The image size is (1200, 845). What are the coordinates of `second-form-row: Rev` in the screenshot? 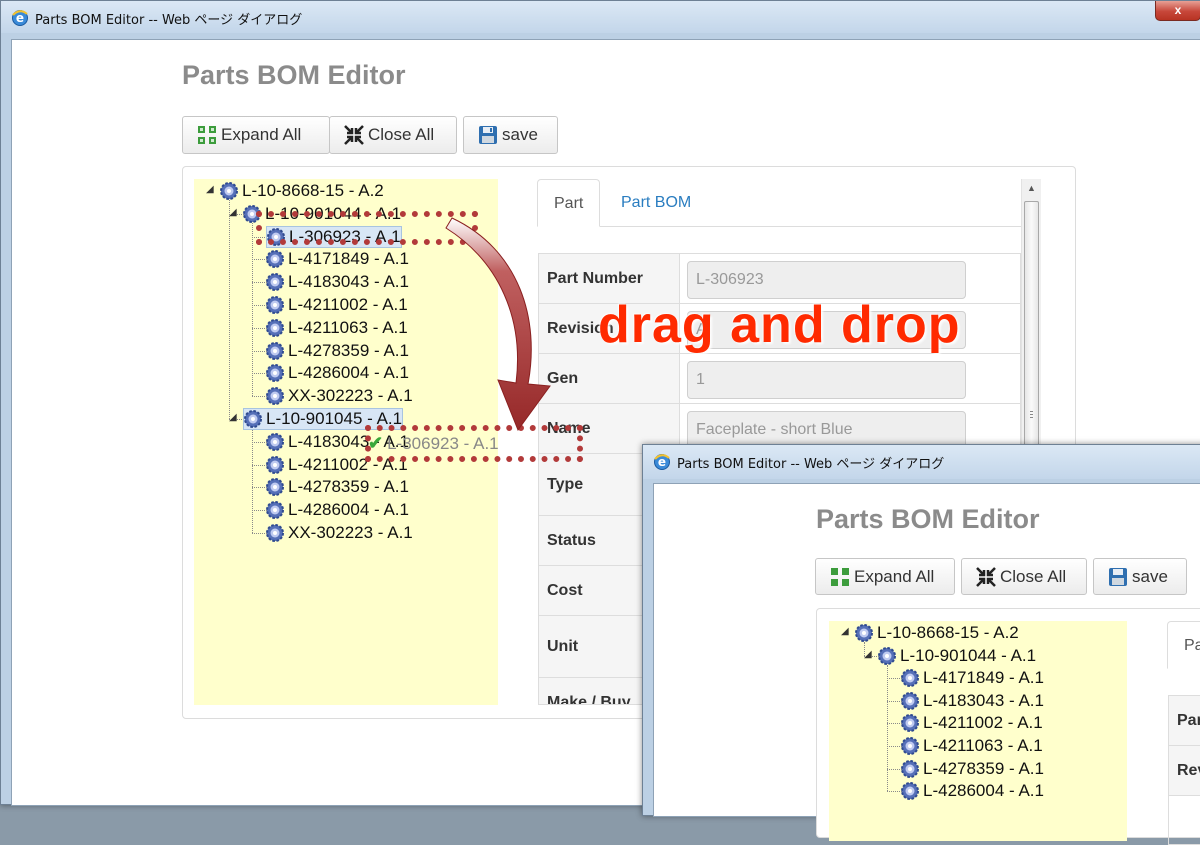 It's located at (1184, 771).